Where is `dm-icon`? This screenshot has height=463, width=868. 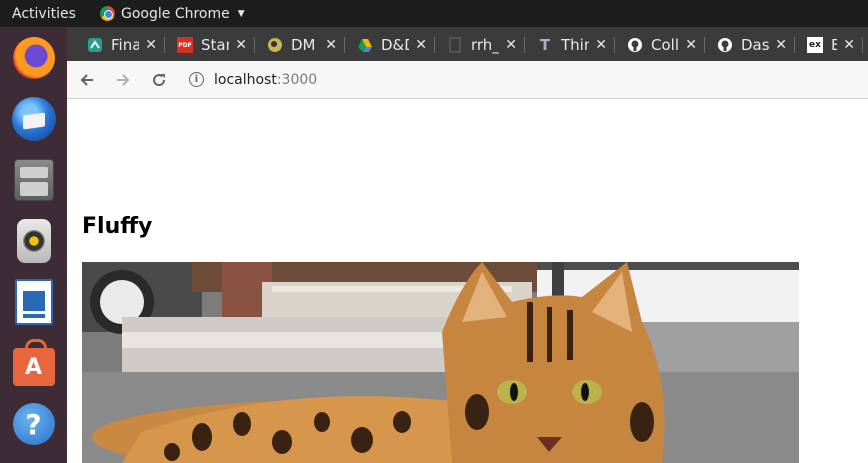 dm-icon is located at coordinates (275, 45).